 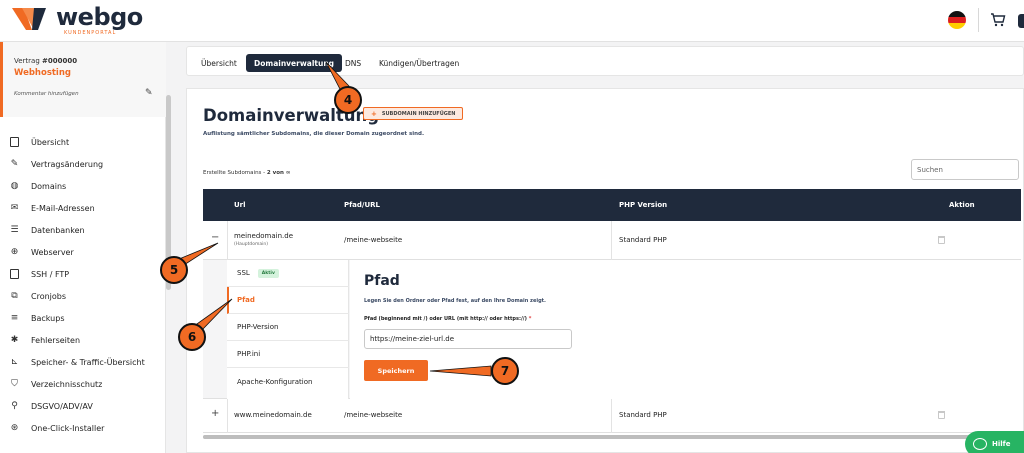 What do you see at coordinates (67, 384) in the screenshot?
I see `sidebar-item-label: Verzeichnisschutz` at bounding box center [67, 384].